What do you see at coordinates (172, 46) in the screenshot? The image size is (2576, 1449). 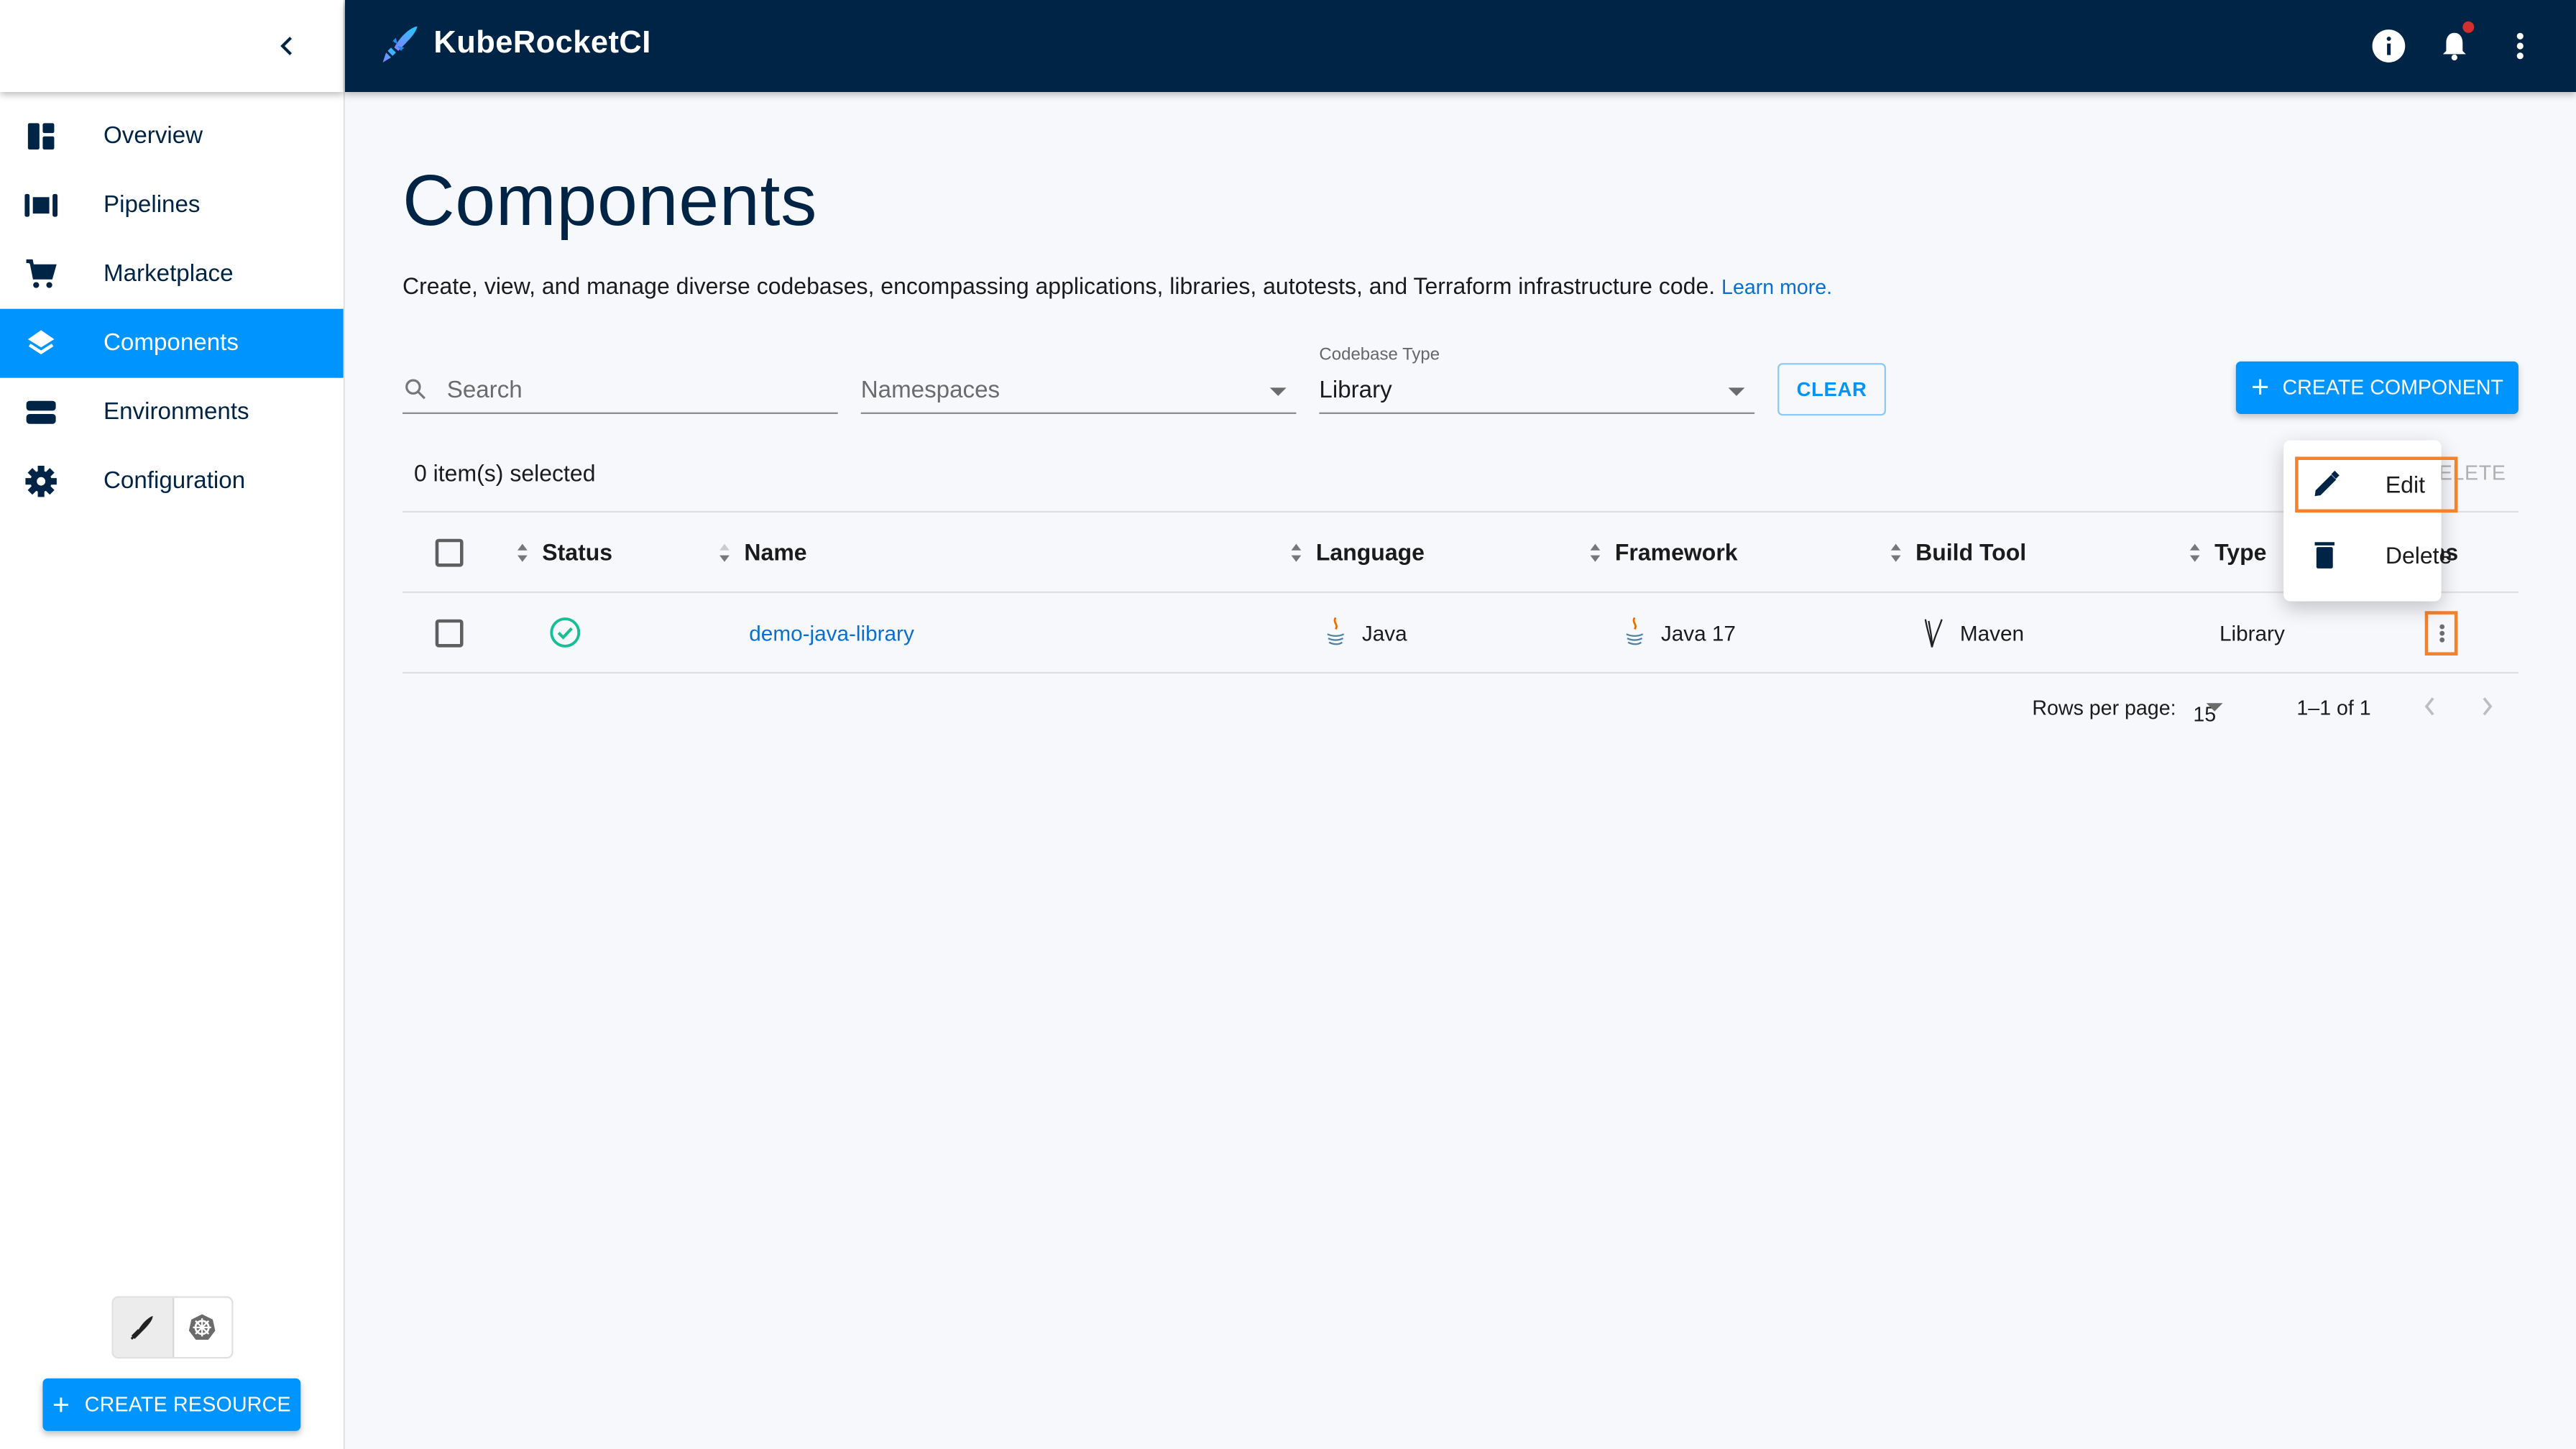 I see `sidebar-header` at bounding box center [172, 46].